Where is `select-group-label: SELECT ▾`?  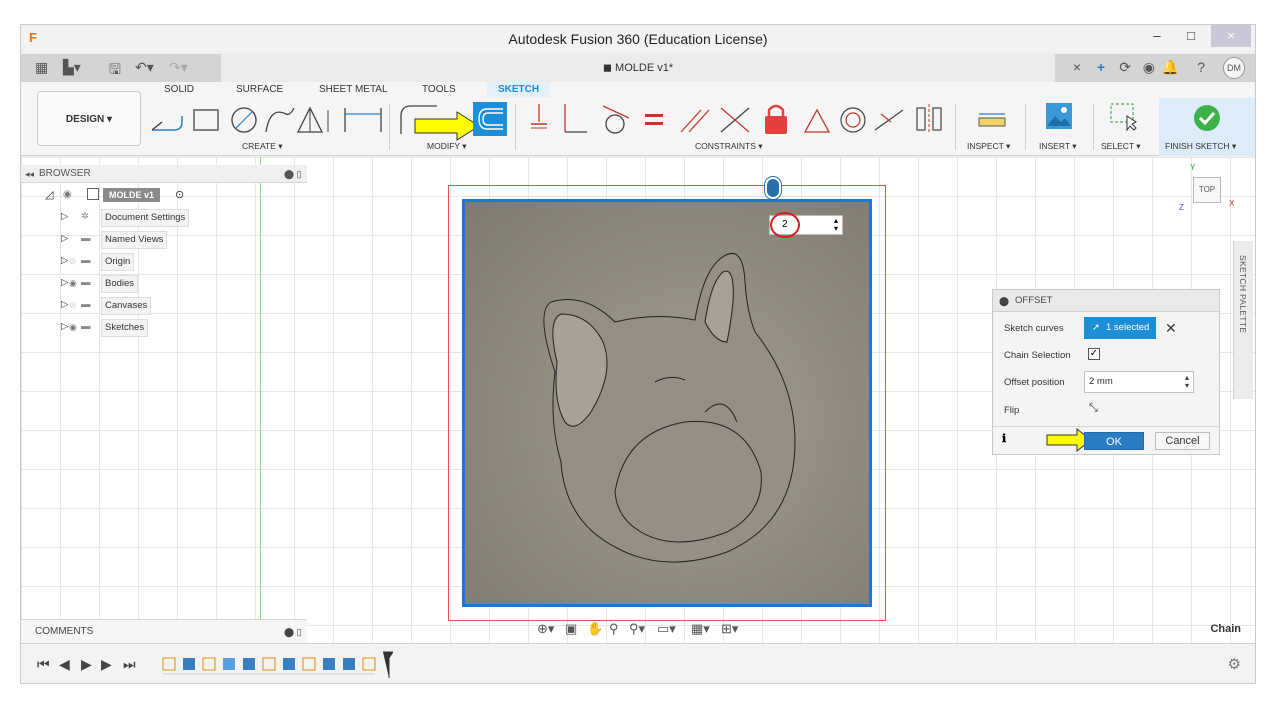 select-group-label: SELECT ▾ is located at coordinates (1121, 146).